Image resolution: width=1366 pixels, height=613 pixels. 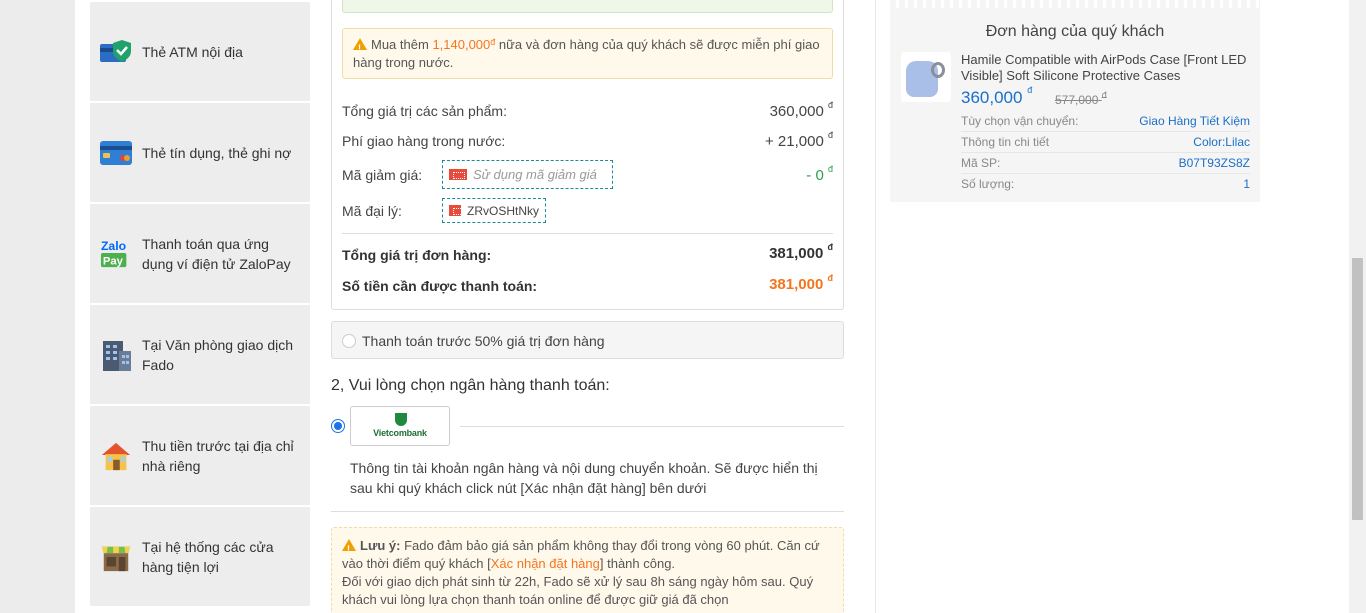 What do you see at coordinates (1221, 142) in the screenshot?
I see `meta-value: Color:Lilac` at bounding box center [1221, 142].